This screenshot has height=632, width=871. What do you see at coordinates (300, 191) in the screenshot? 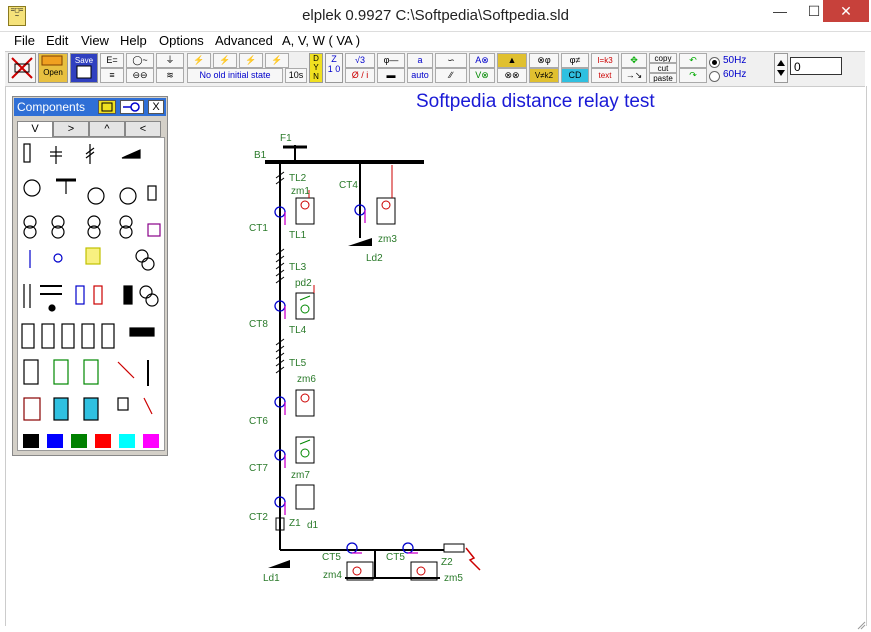
I see `label-zm1: zm1` at bounding box center [300, 191].